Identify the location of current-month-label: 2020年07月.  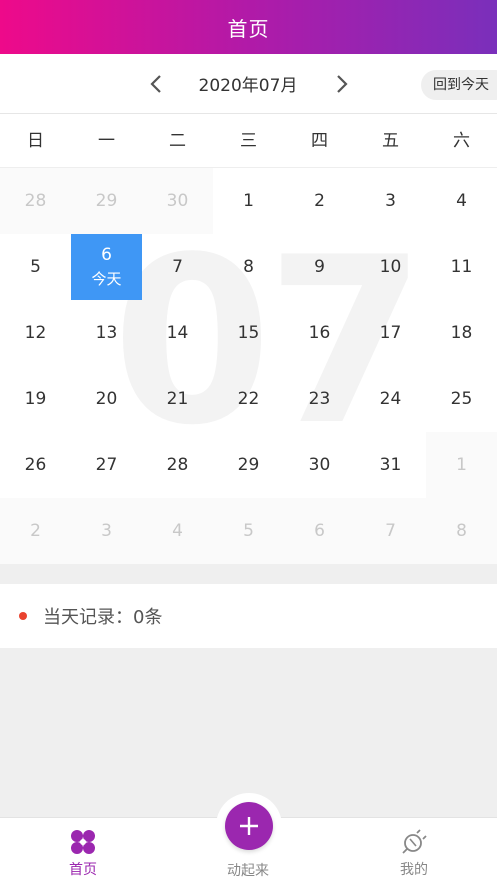
(248, 86).